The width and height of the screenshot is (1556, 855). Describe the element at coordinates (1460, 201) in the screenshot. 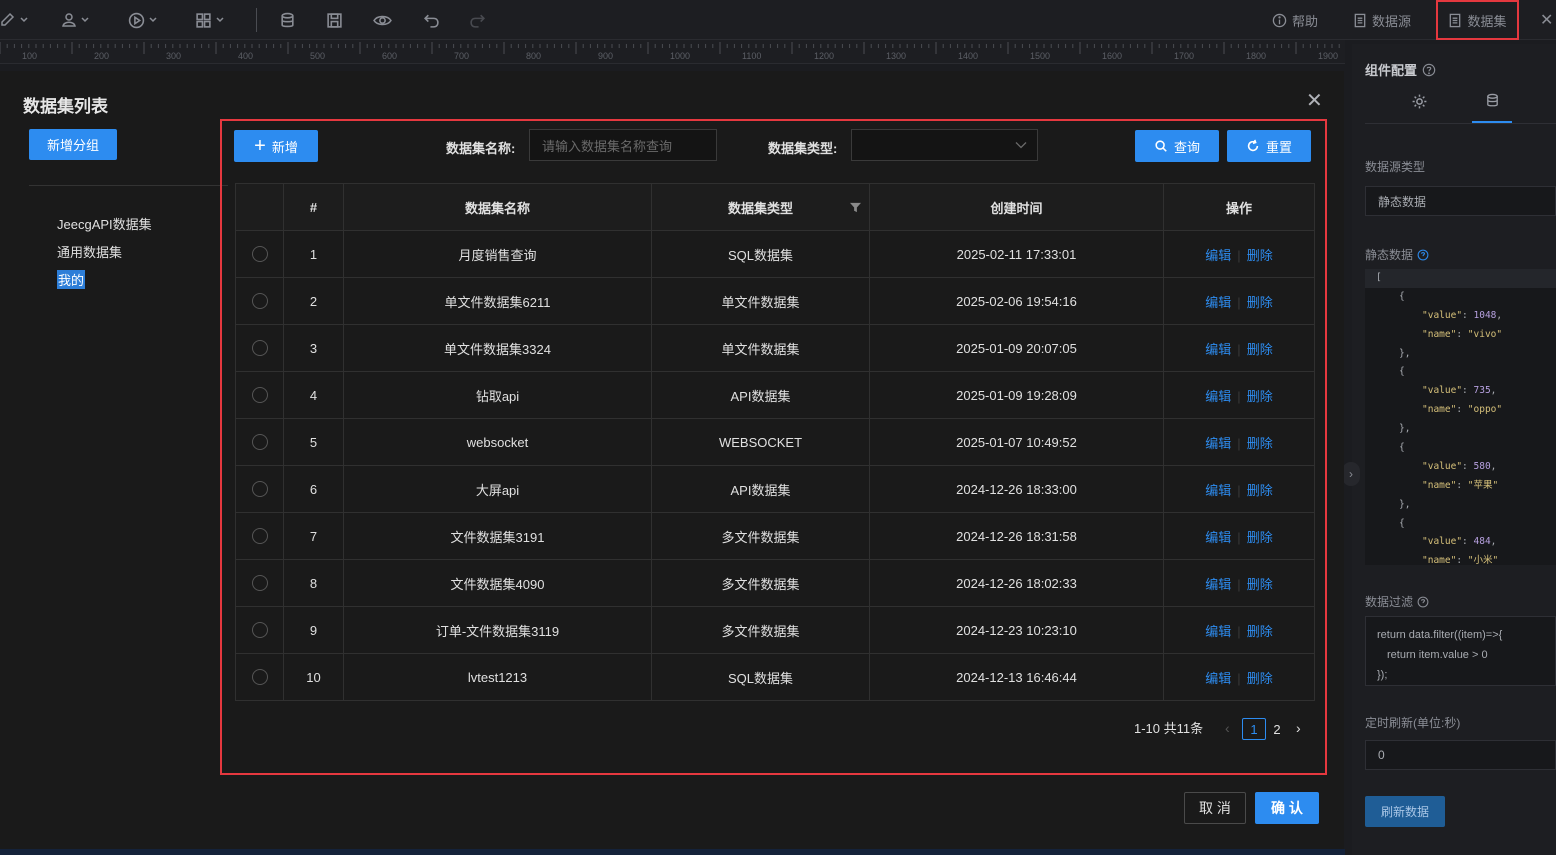

I see `datasource-type-select: 静态数据` at that location.